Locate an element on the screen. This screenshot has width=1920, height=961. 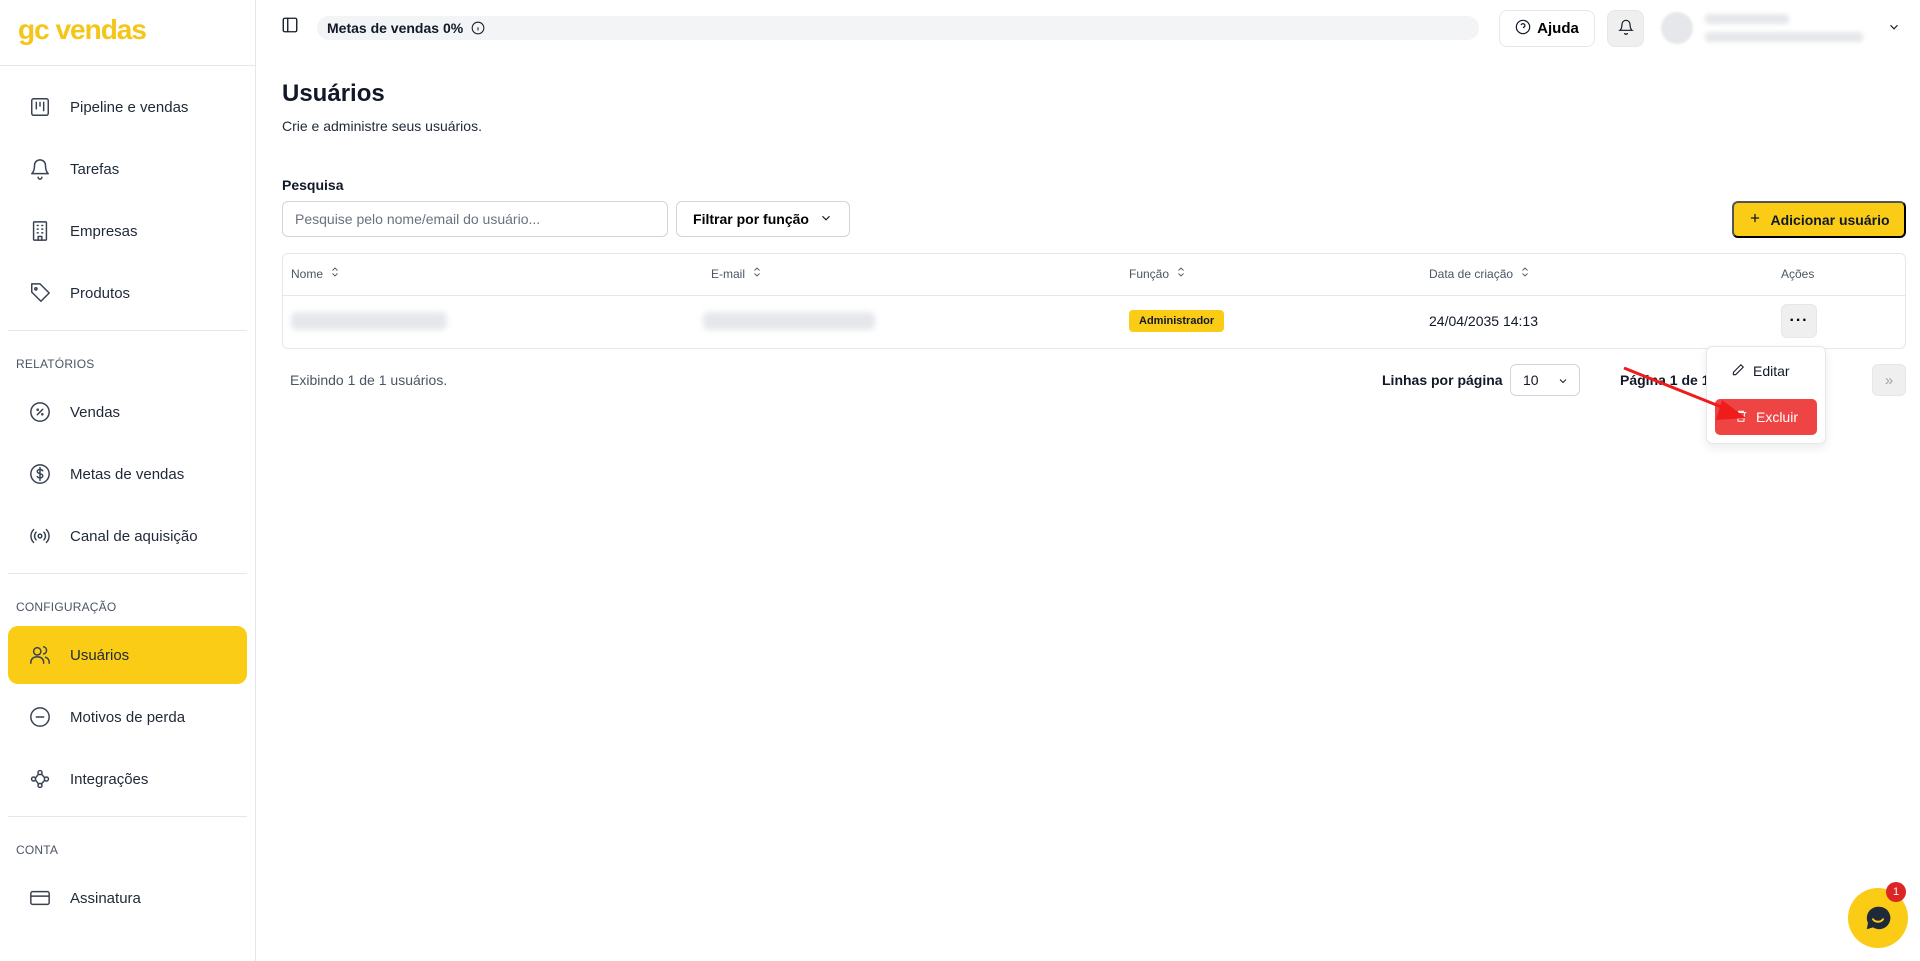
edit-label: Editar is located at coordinates (1771, 371).